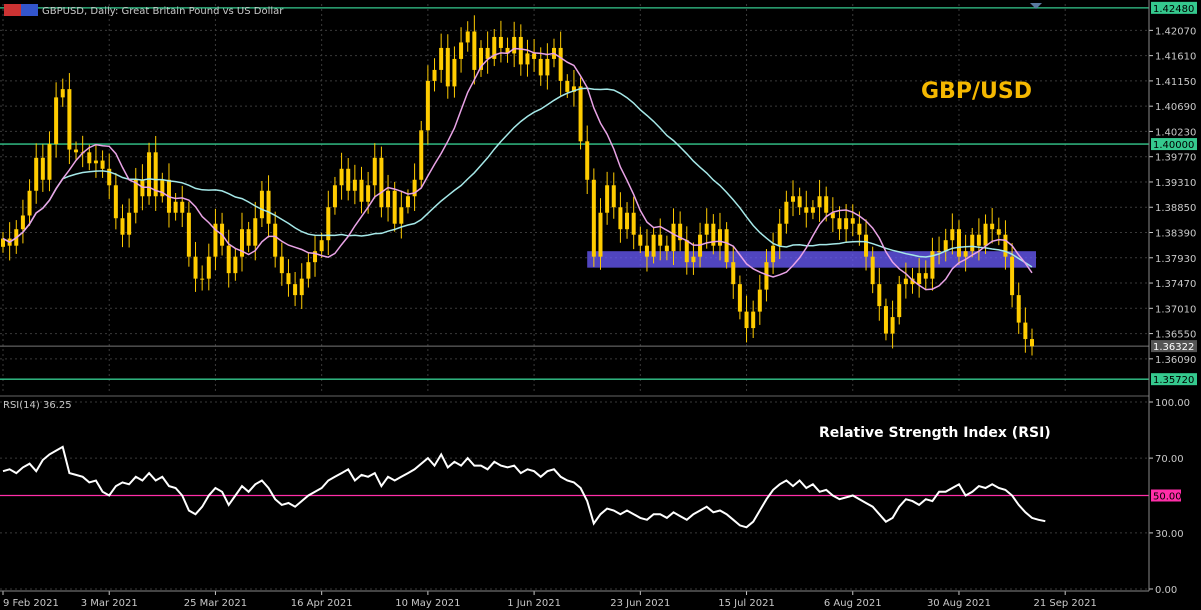 This screenshot has width=1201, height=610. Describe the element at coordinates (959, 603) in the screenshot. I see `time-tick-label: 30 Aug 2021` at that location.